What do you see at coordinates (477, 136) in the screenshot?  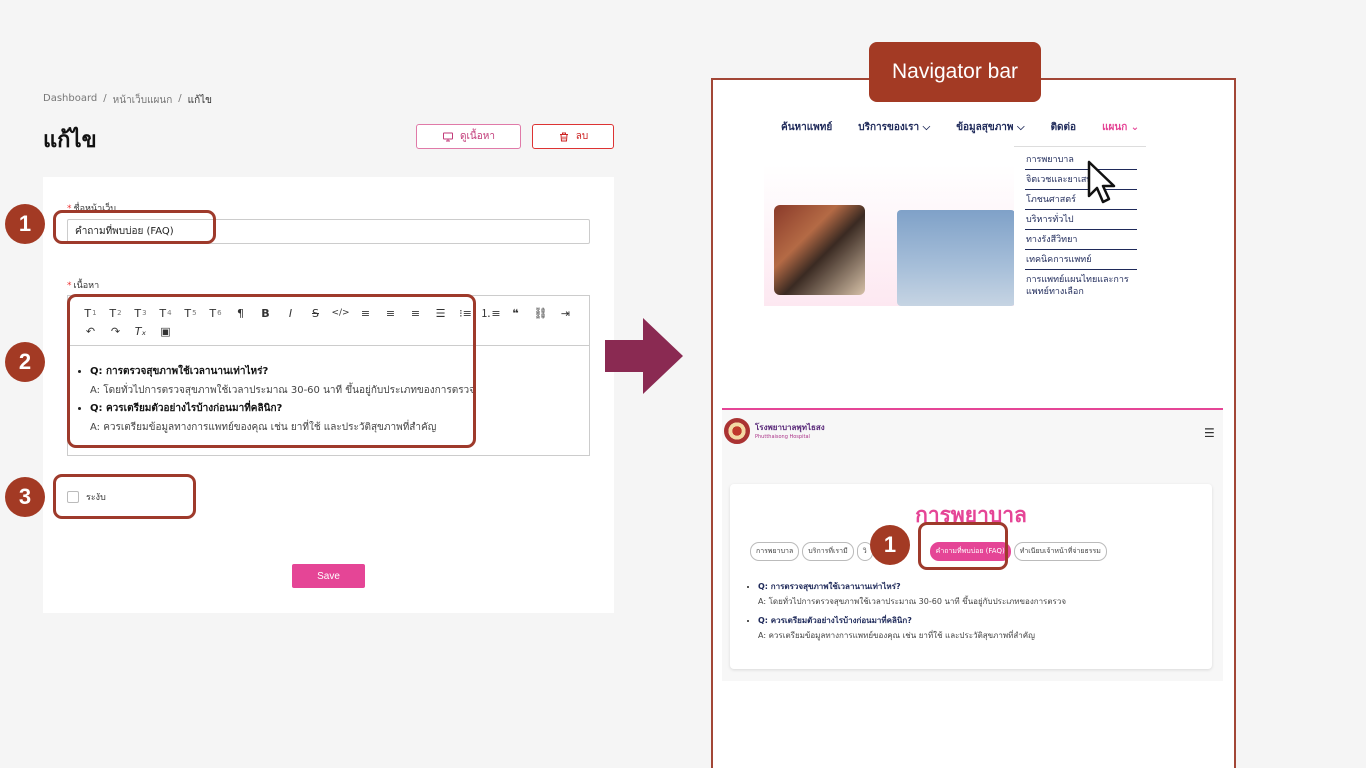 I see `view-content-label: ดูเนื้อหา` at bounding box center [477, 136].